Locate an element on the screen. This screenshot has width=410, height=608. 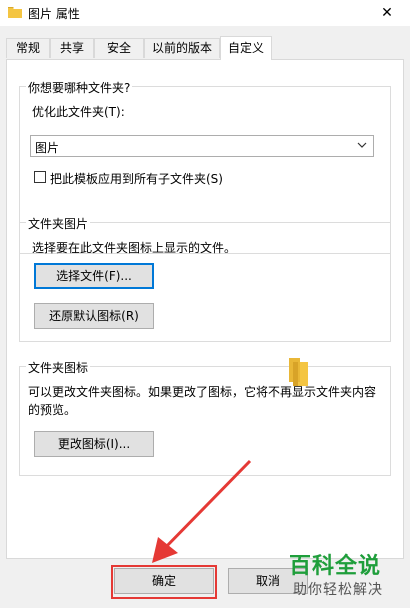
annotation-highlight-box is located at coordinates (164, 582).